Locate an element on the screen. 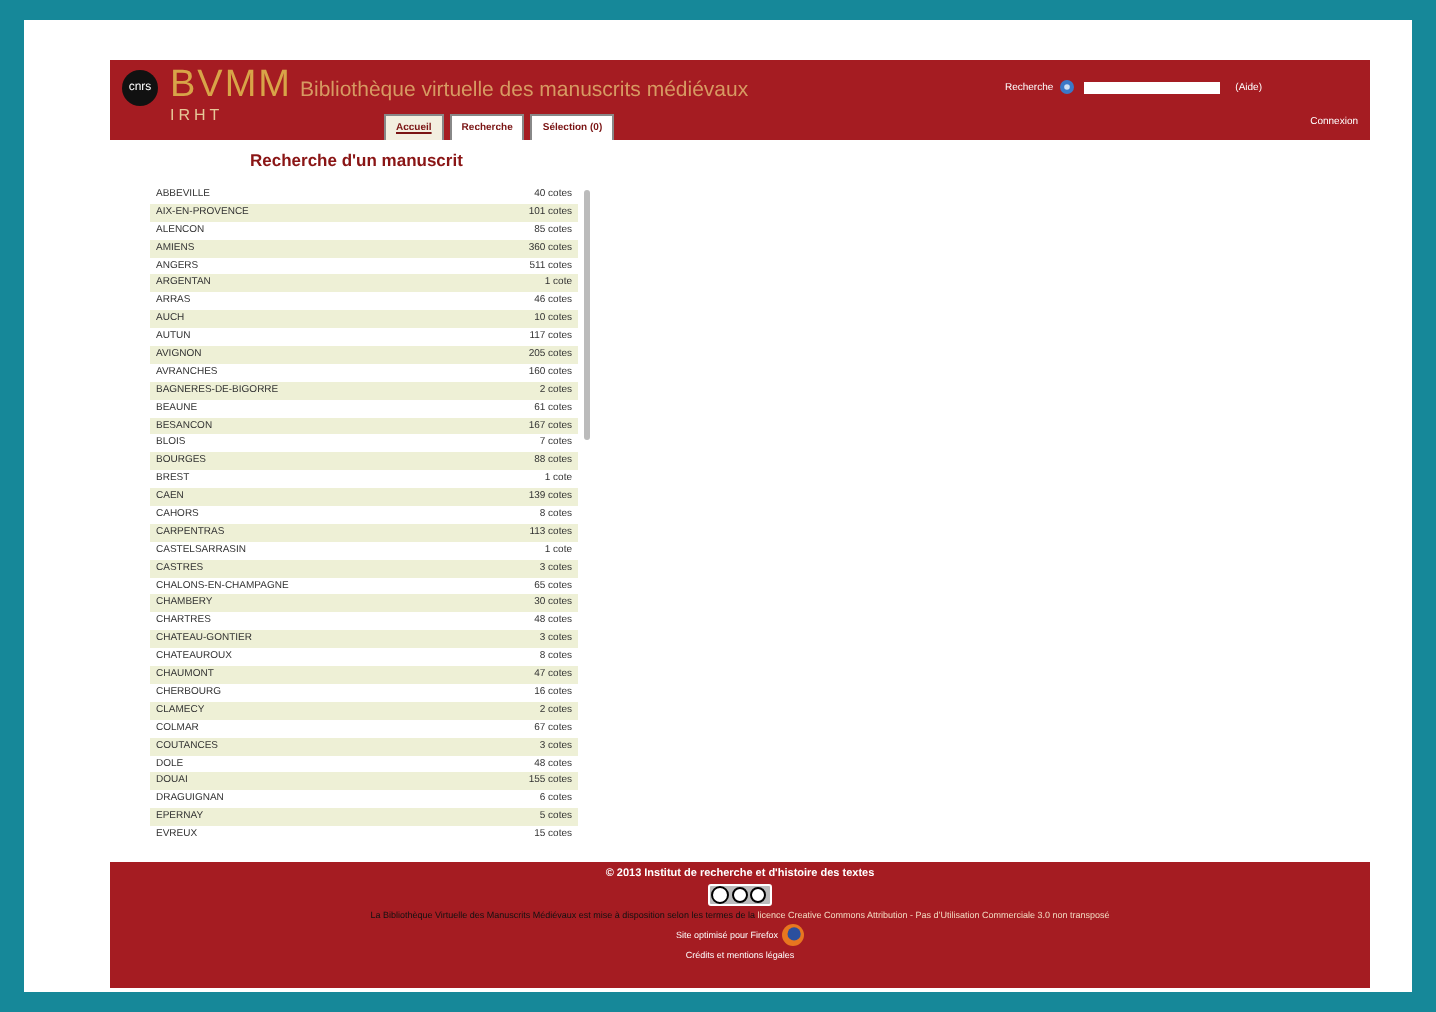 This screenshot has width=1436, height=1012. brand-name: BVMM is located at coordinates (231, 86).